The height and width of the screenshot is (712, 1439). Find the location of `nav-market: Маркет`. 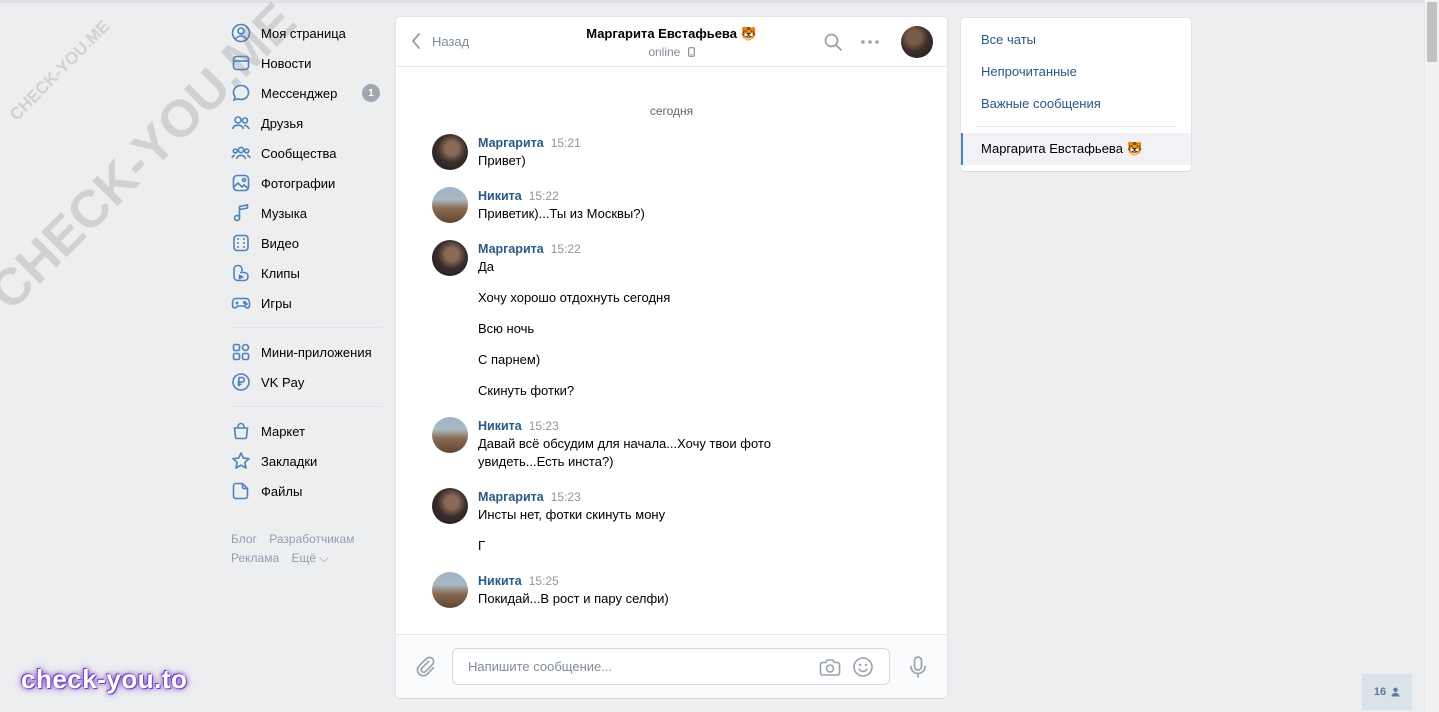

nav-market: Маркет is located at coordinates (306, 431).